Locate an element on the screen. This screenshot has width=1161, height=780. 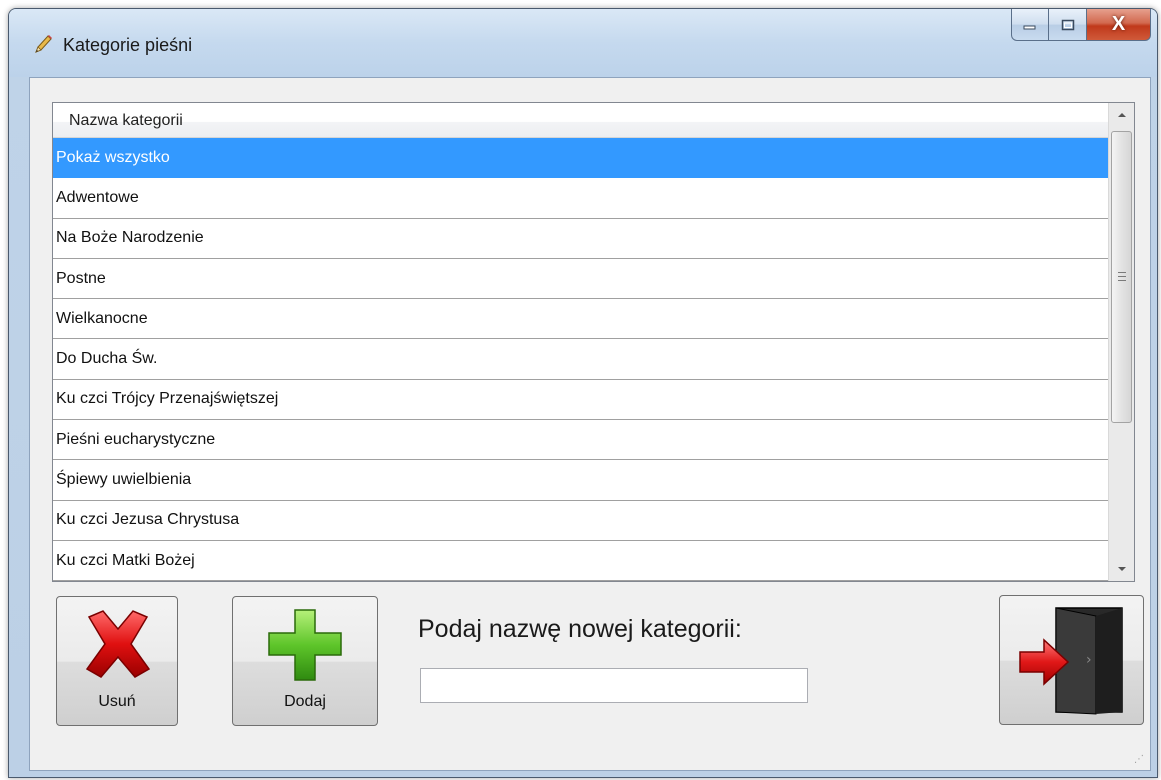
maximize-button is located at coordinates (1068, 25).